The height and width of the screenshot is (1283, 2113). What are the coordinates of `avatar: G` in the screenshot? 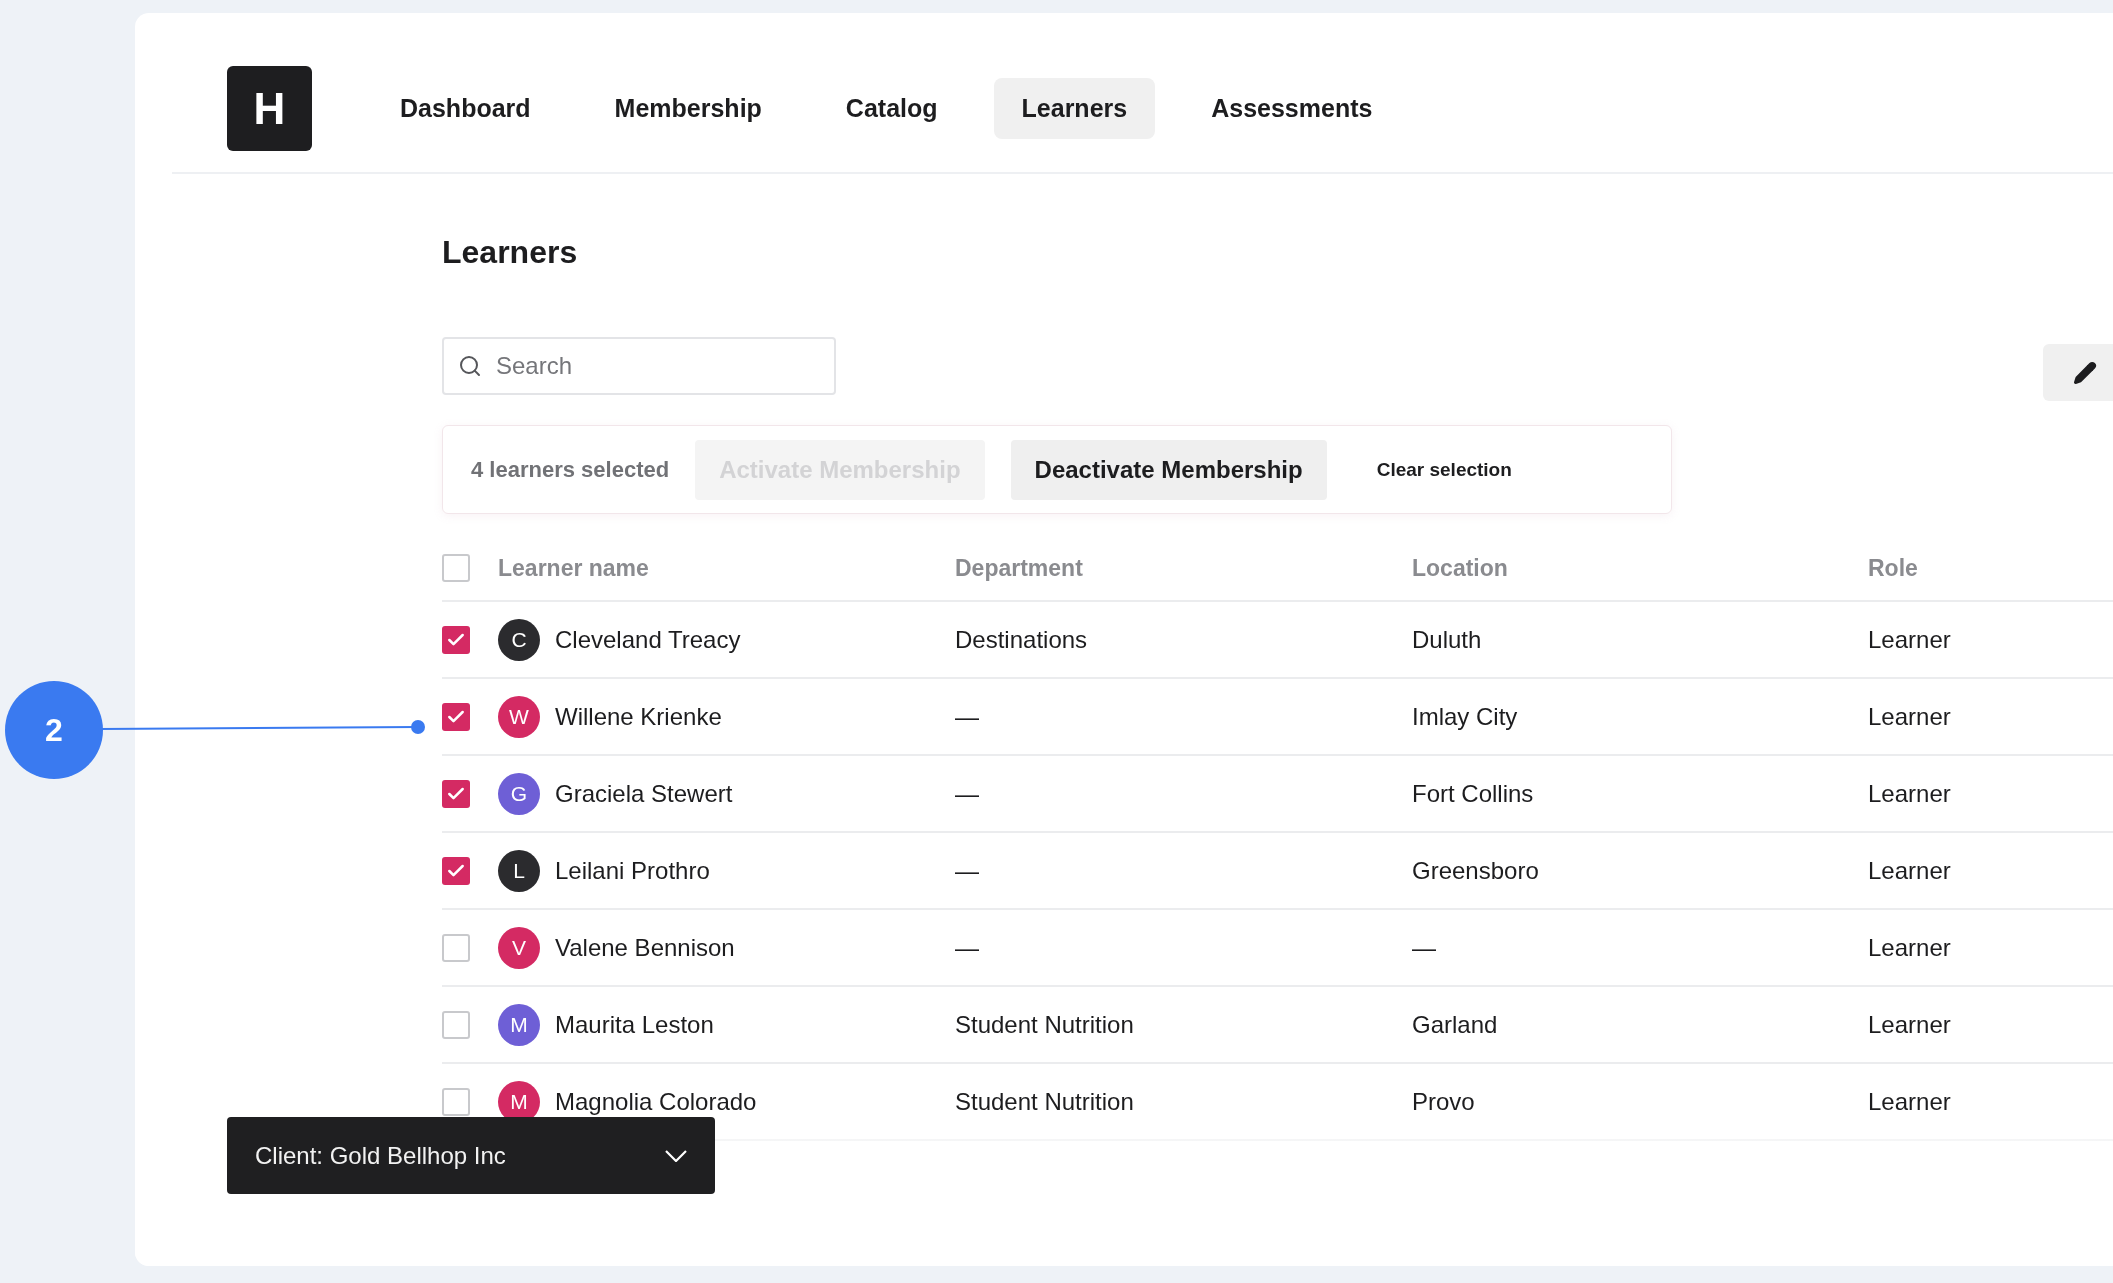 It's located at (519, 793).